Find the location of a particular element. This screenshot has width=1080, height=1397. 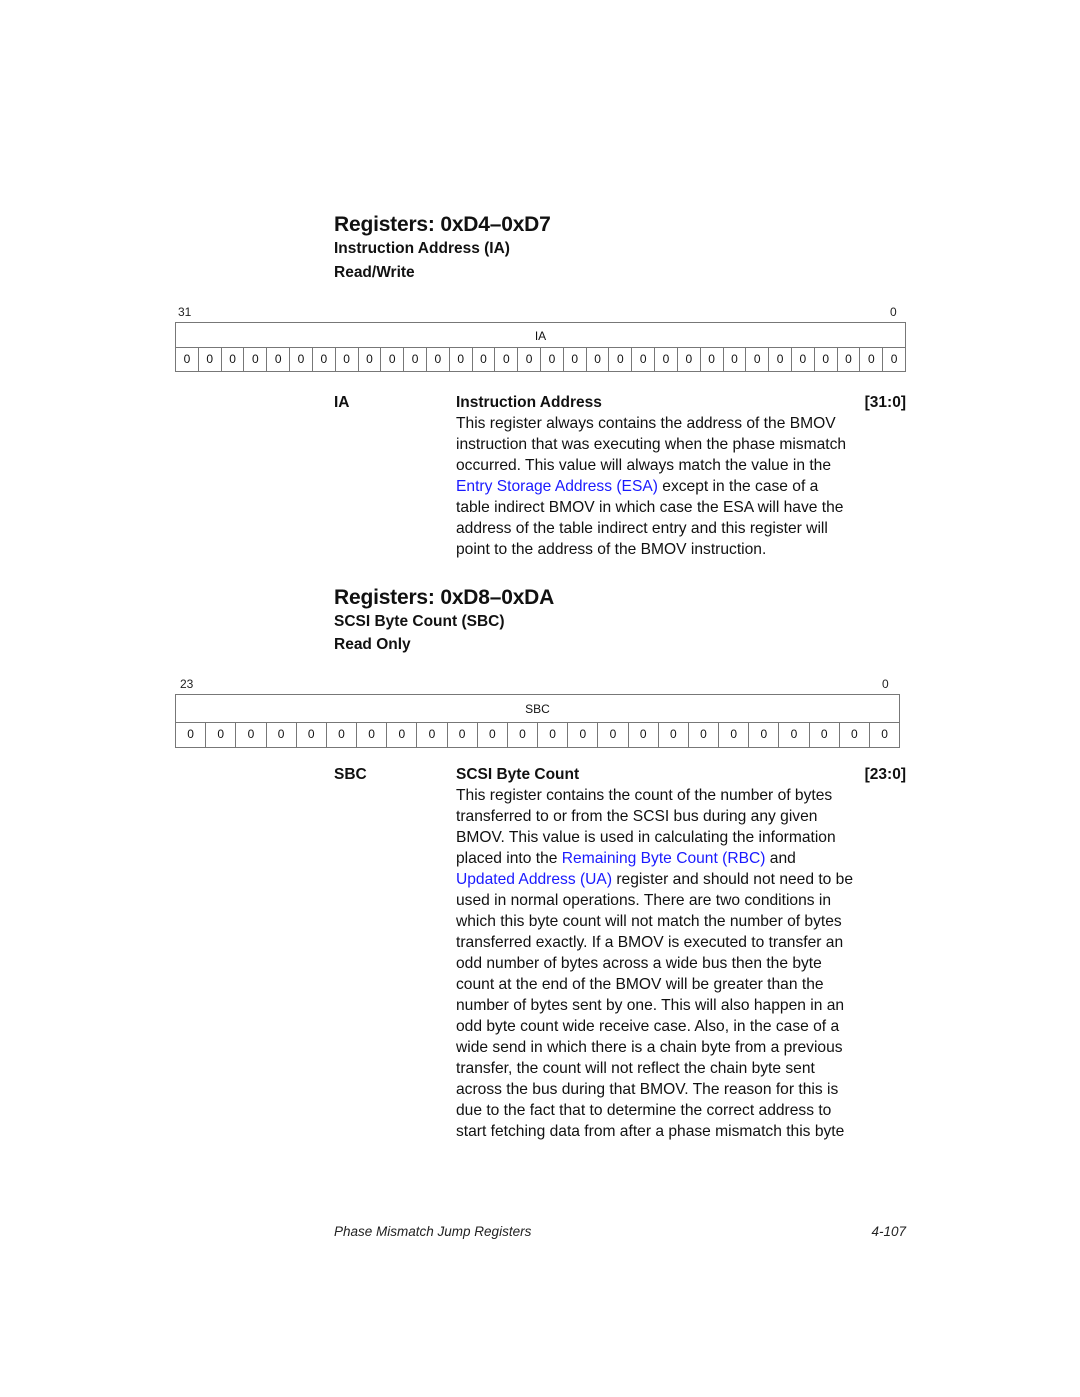

field-name-row: SBC is located at coordinates (537, 709).